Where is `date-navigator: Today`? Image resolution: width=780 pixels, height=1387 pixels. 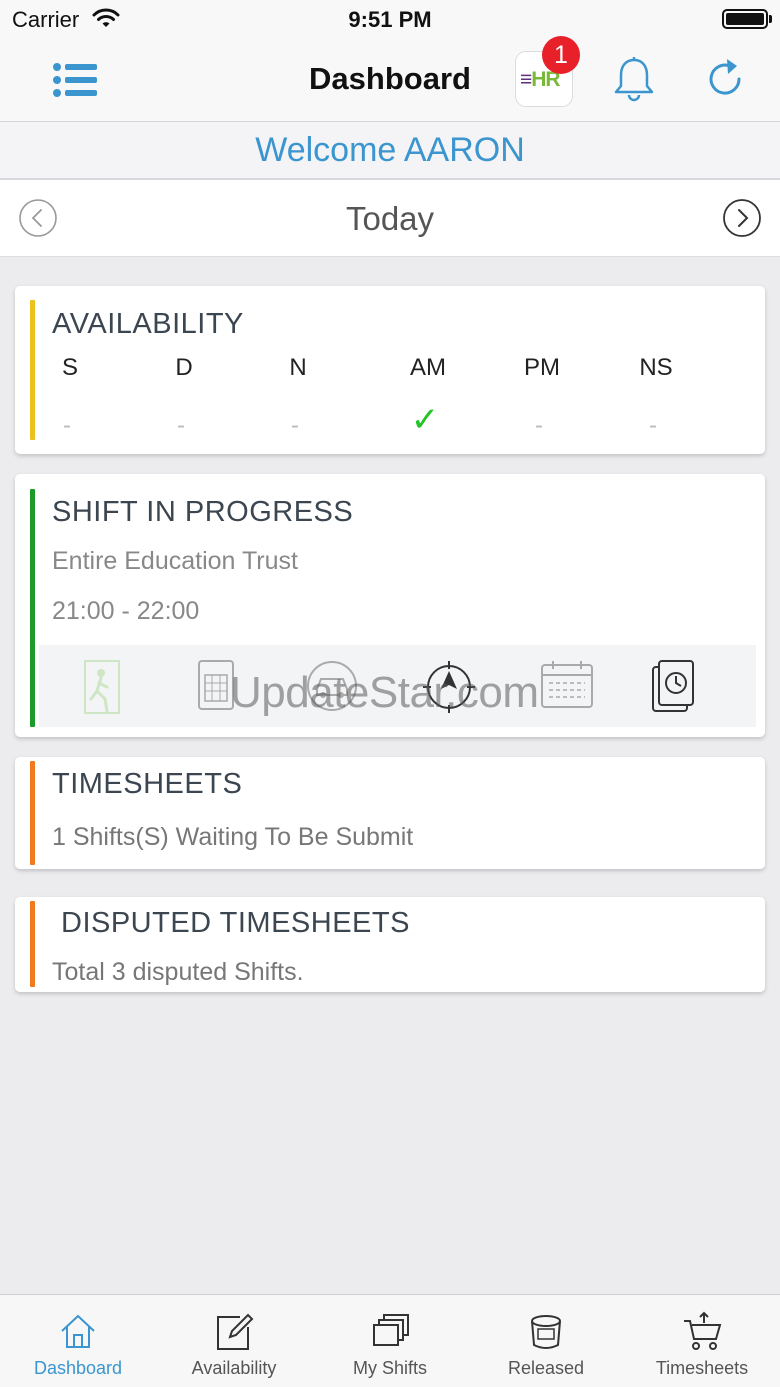 date-navigator: Today is located at coordinates (390, 218).